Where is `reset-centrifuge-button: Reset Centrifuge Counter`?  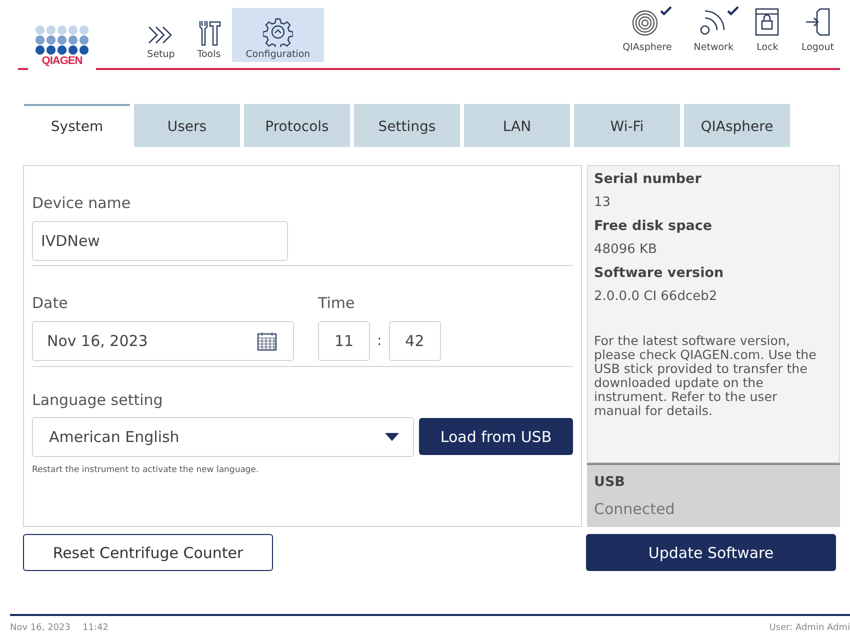 reset-centrifuge-button: Reset Centrifuge Counter is located at coordinates (148, 552).